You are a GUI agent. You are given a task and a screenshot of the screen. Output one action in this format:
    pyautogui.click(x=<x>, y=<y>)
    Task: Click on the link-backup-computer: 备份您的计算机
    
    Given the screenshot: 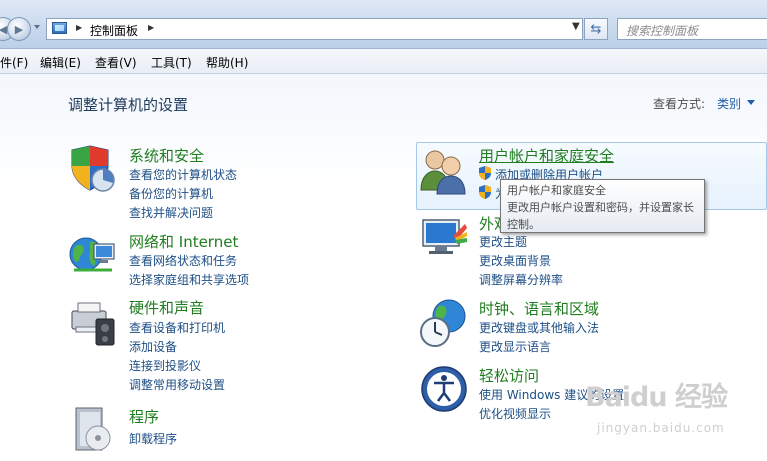 What is the action you would take?
    pyautogui.click(x=171, y=193)
    